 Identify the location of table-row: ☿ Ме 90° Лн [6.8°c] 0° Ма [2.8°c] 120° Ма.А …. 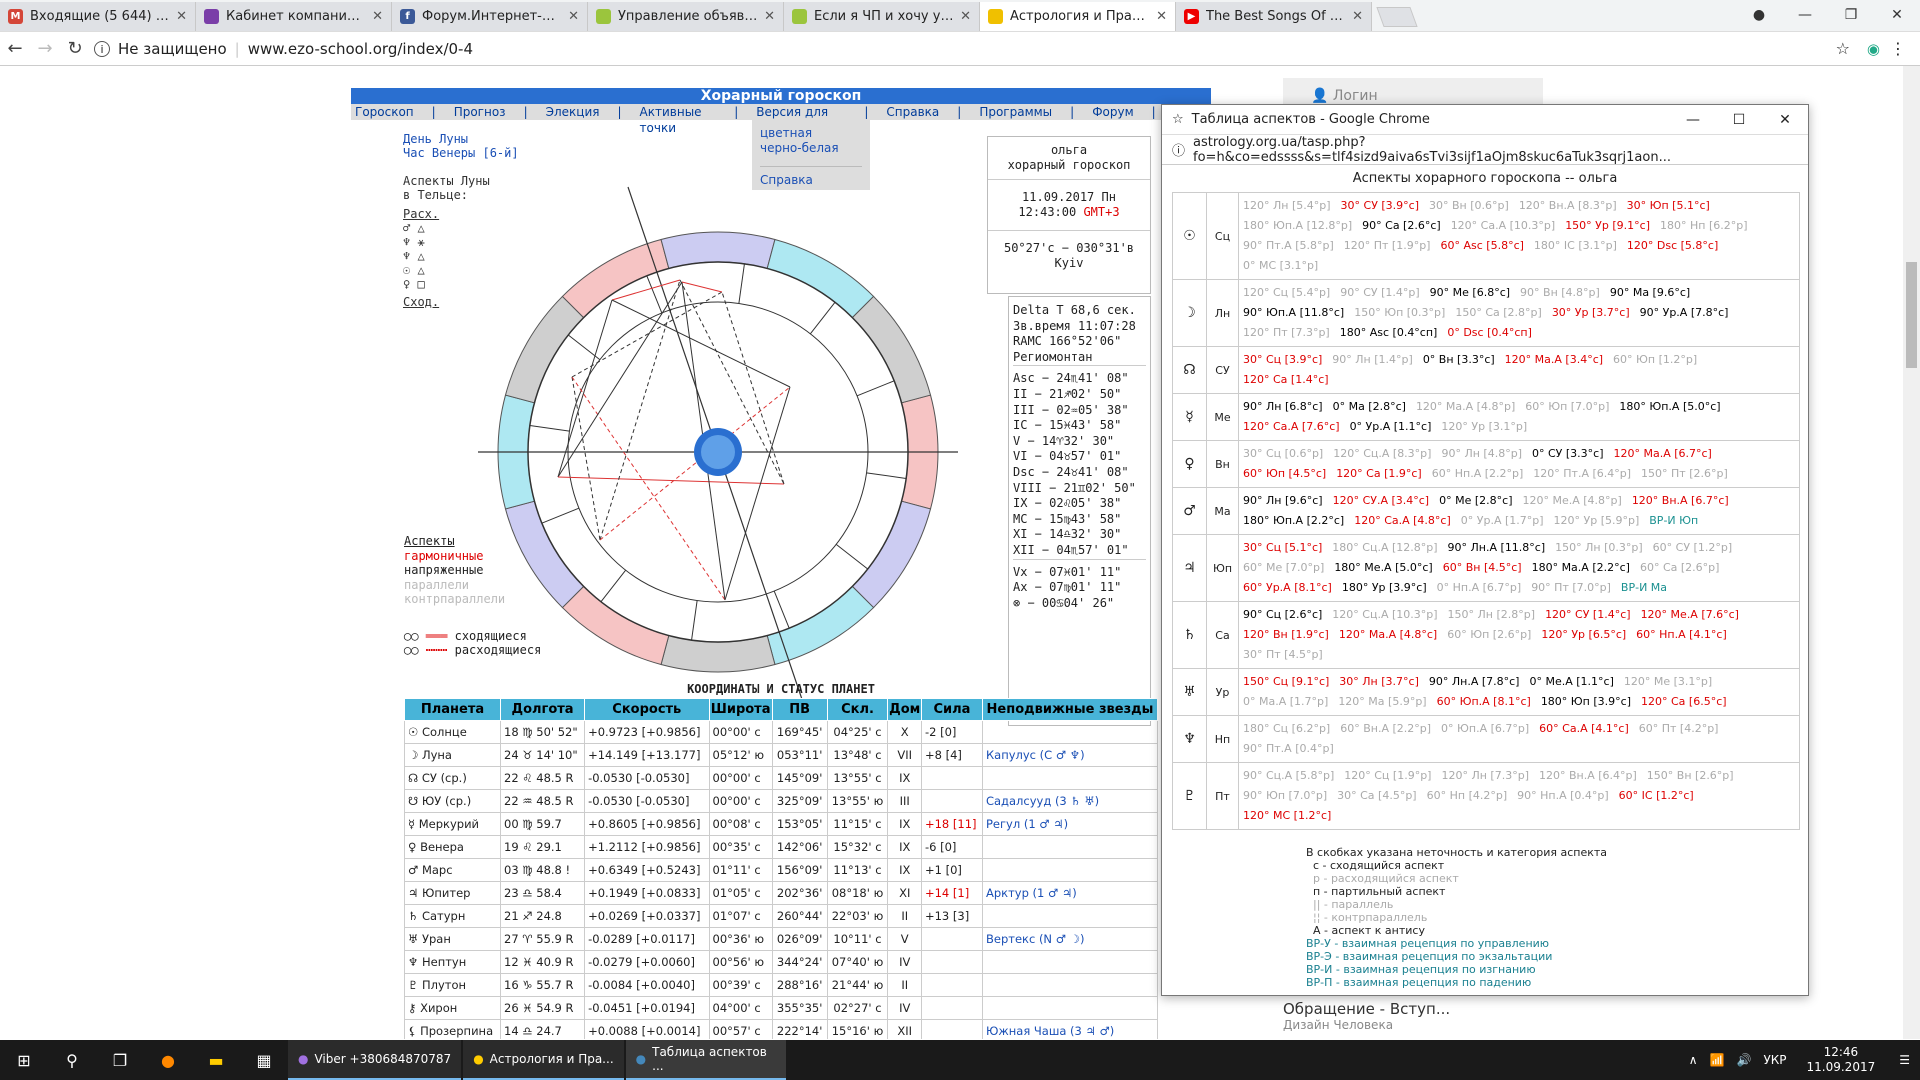
(1486, 417).